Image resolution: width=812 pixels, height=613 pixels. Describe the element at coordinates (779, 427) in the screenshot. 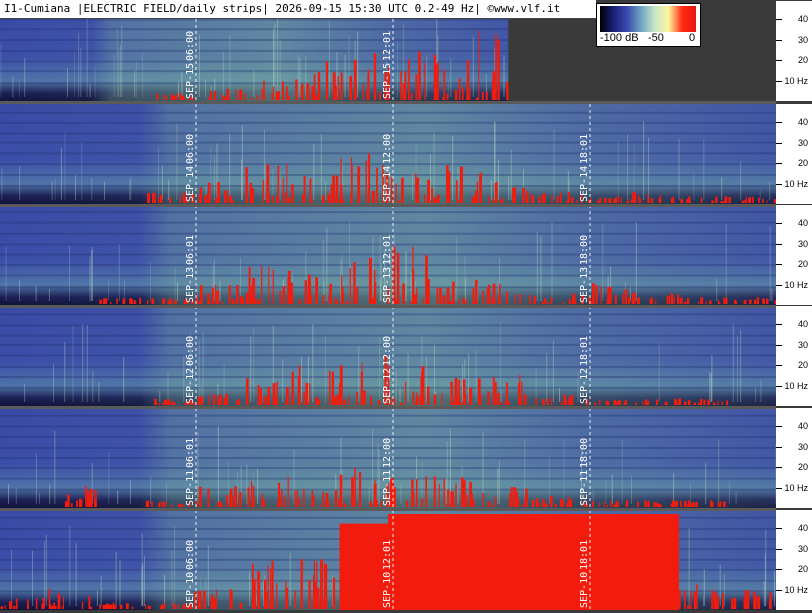

I see `tick-mark` at that location.